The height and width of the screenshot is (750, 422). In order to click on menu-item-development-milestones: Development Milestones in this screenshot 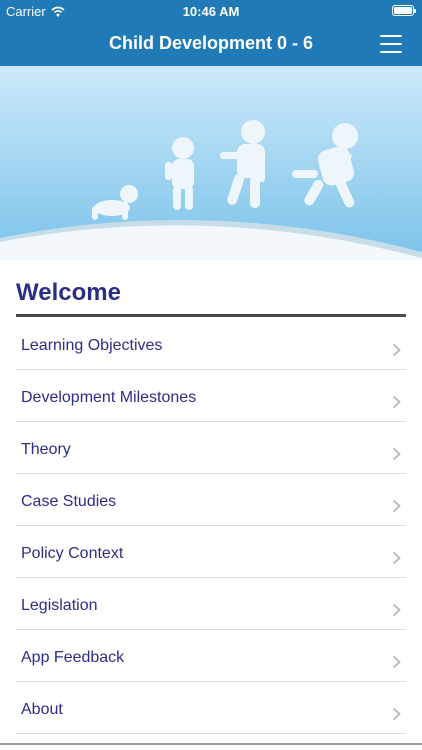, I will do `click(211, 396)`.